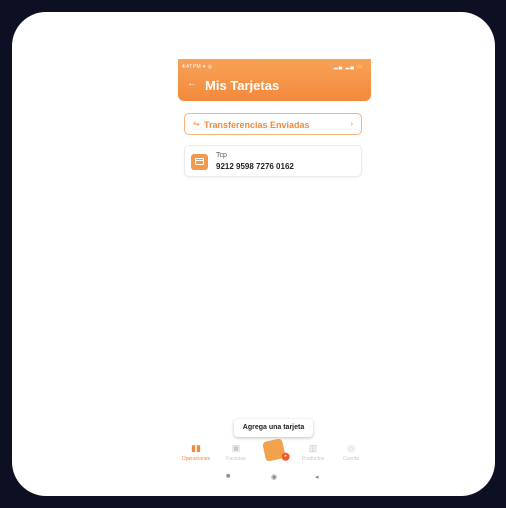  I want to click on book-icon: ▮▮, so click(196, 448).